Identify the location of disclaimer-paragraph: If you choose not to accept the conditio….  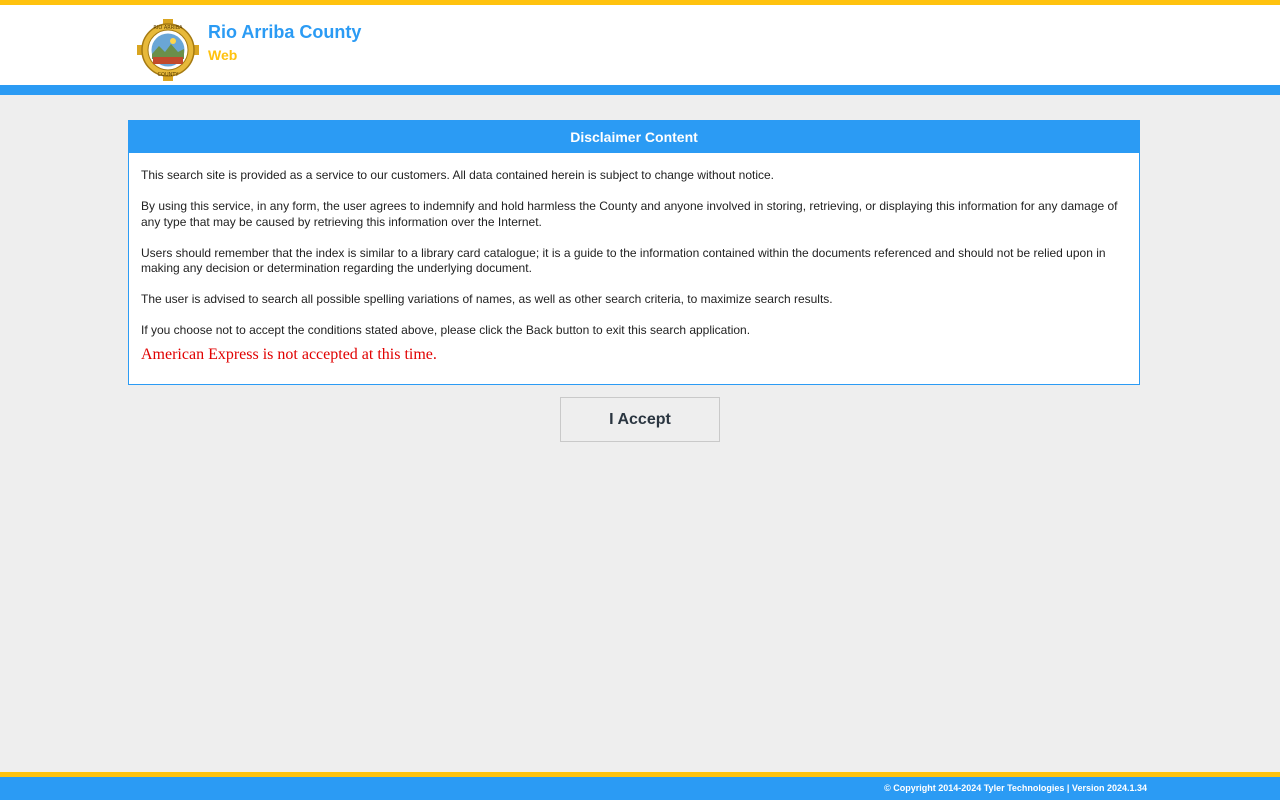
(446, 330).